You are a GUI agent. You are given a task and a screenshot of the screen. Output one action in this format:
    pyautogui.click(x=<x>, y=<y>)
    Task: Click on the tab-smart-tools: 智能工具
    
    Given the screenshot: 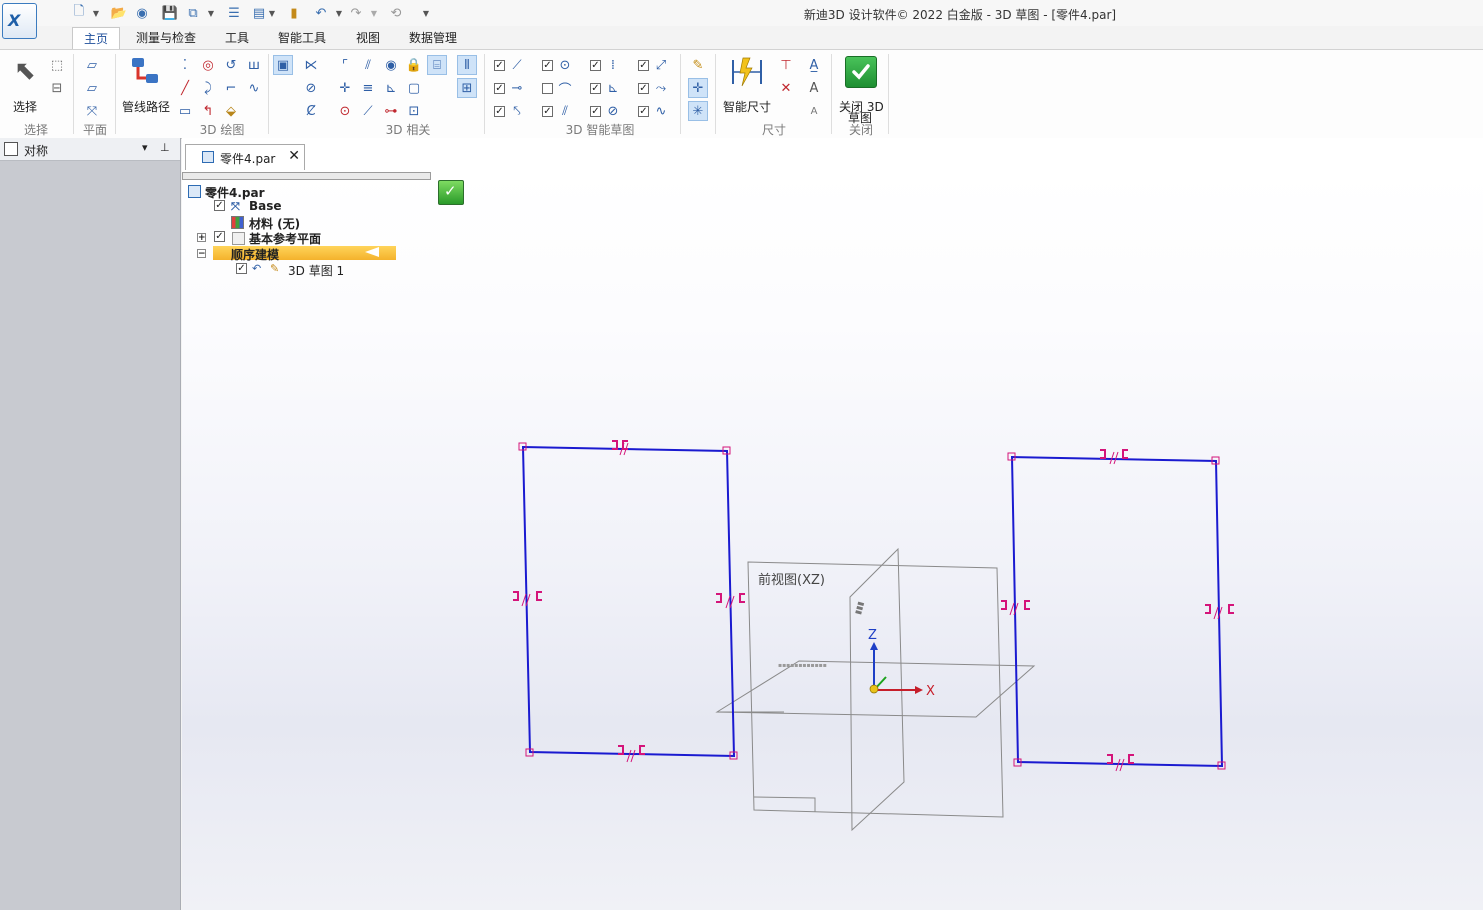 What is the action you would take?
    pyautogui.click(x=302, y=38)
    